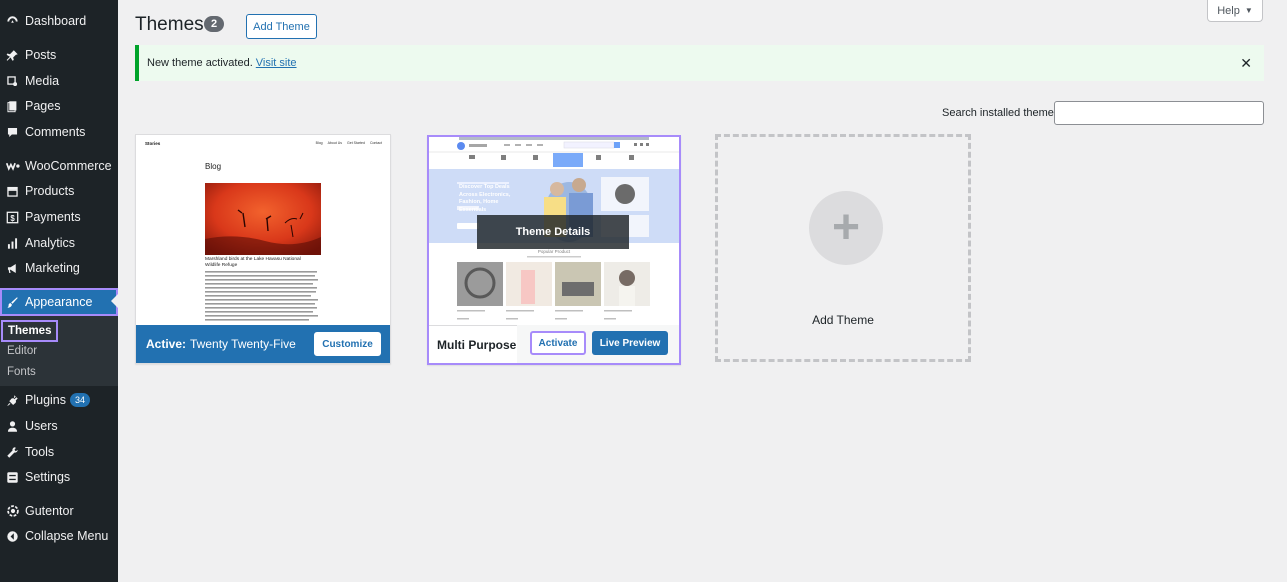  What do you see at coordinates (59, 426) in the screenshot?
I see `sidebar-item-users: Users` at bounding box center [59, 426].